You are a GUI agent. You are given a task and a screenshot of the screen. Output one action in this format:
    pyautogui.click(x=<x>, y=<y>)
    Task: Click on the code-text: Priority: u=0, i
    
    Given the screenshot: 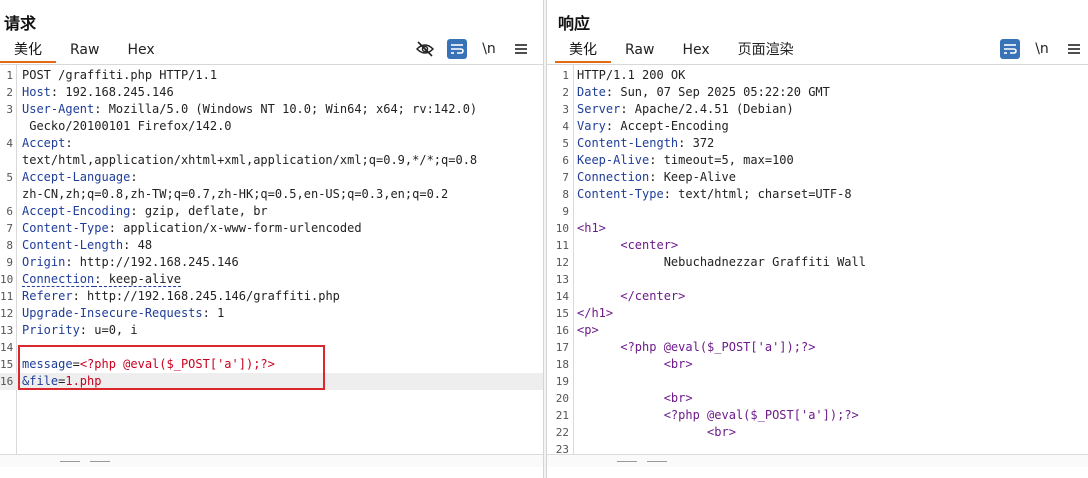 What is the action you would take?
    pyautogui.click(x=80, y=330)
    